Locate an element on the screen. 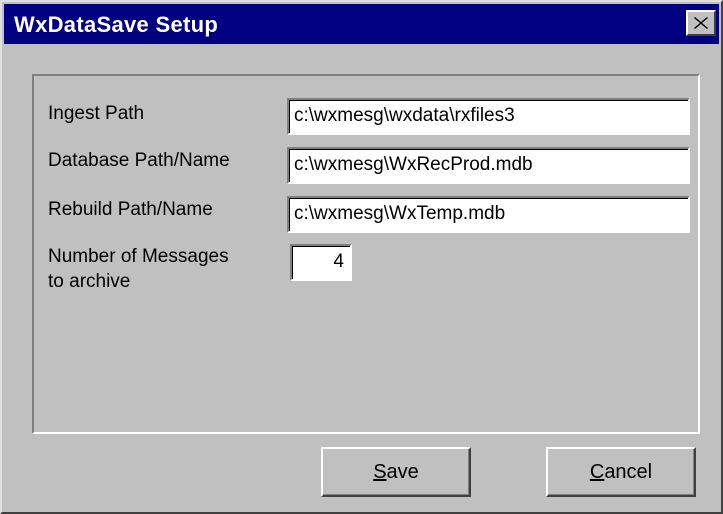 Image resolution: width=723 pixels, height=514 pixels. cancel-mnemonic: C is located at coordinates (597, 471).